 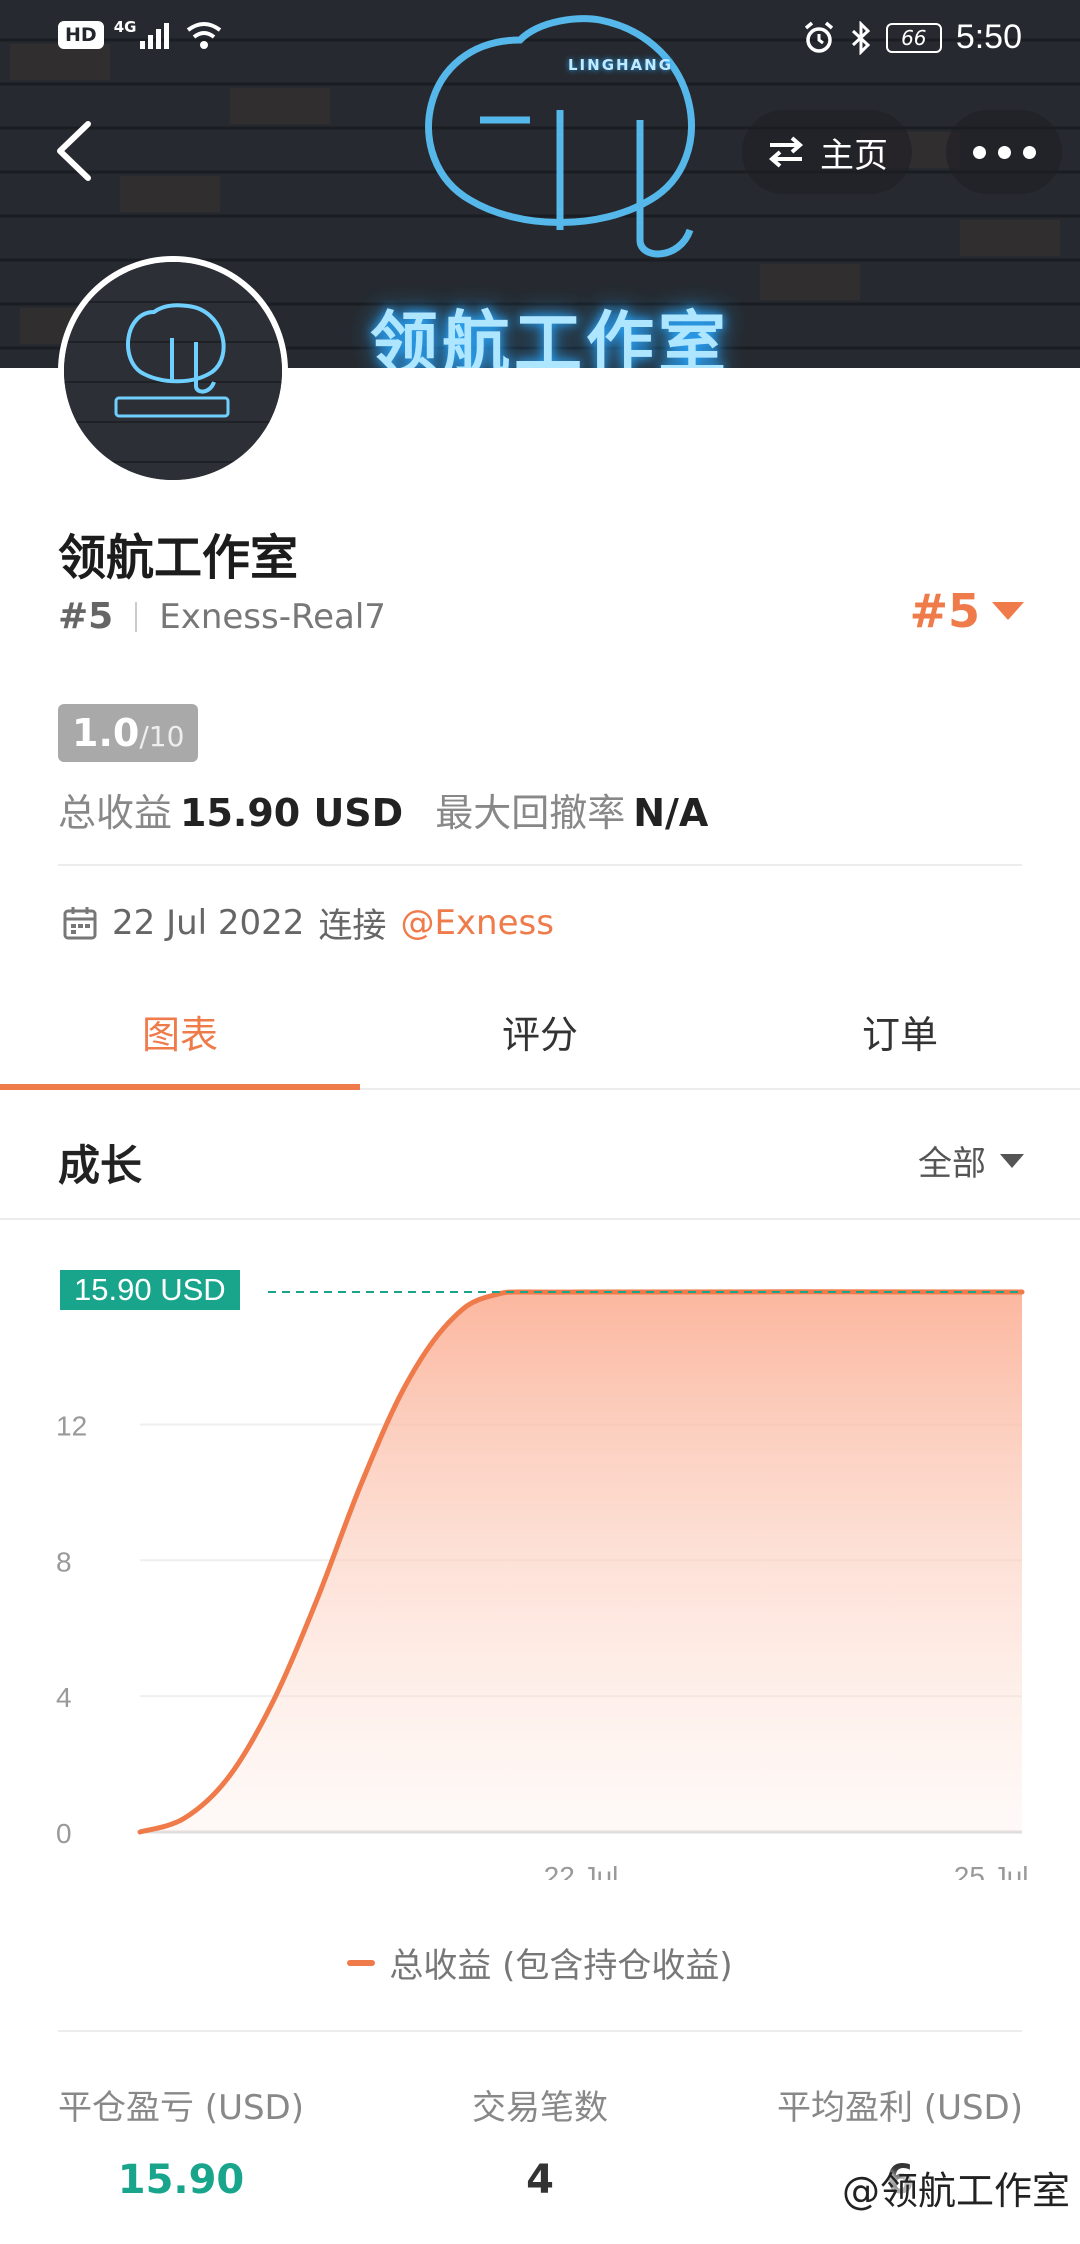 I want to click on status-left: HD 4G, so click(x=141, y=34).